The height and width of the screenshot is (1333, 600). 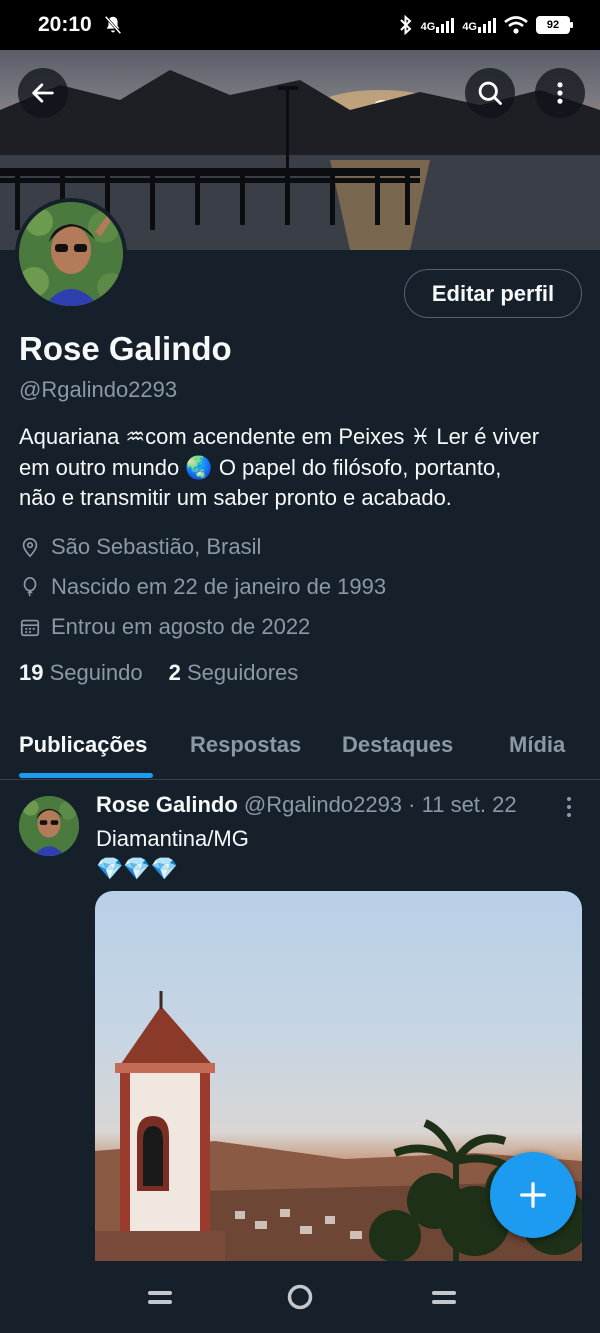 I want to click on balloon-icon, so click(x=30, y=587).